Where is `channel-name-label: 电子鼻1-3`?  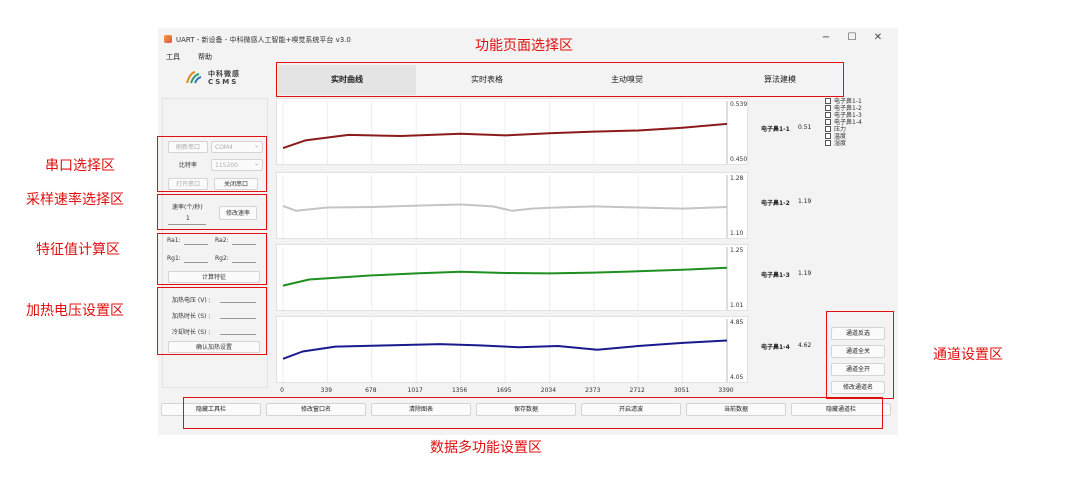 channel-name-label: 电子鼻1-3 is located at coordinates (775, 275).